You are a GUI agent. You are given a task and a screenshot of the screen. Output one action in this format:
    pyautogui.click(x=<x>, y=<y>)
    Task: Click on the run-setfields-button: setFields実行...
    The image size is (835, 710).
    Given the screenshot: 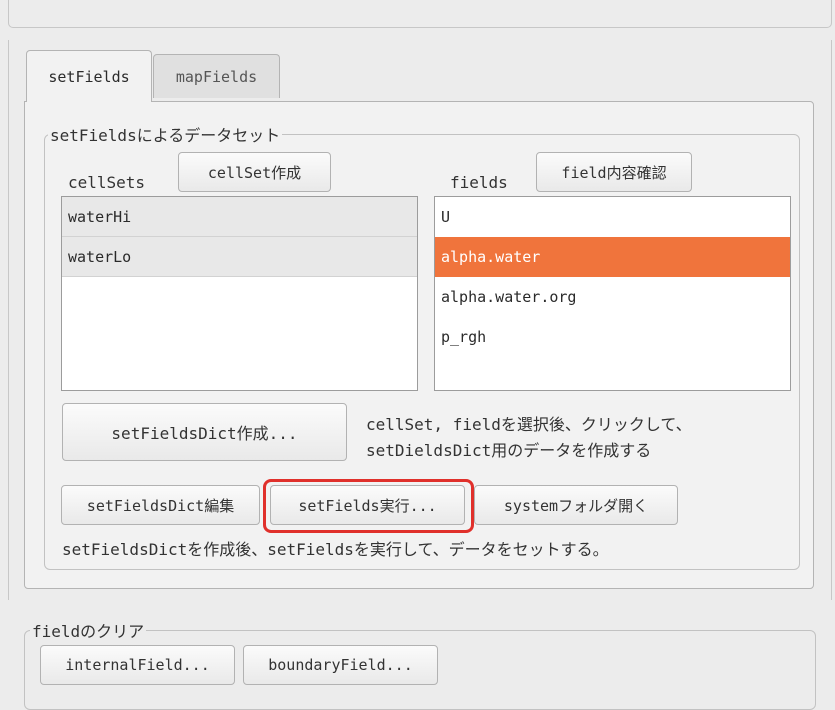 What is the action you would take?
    pyautogui.click(x=367, y=505)
    